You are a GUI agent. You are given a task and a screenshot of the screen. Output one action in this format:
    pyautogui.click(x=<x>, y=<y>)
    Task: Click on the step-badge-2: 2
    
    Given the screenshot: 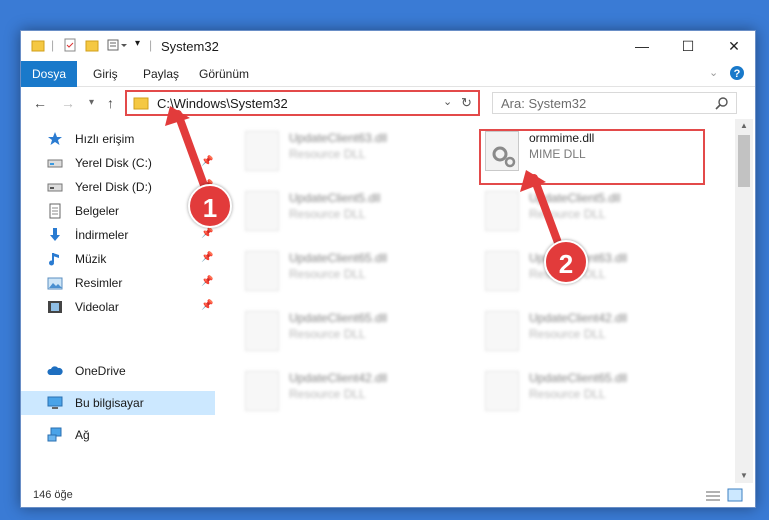 What is the action you would take?
    pyautogui.click(x=566, y=262)
    